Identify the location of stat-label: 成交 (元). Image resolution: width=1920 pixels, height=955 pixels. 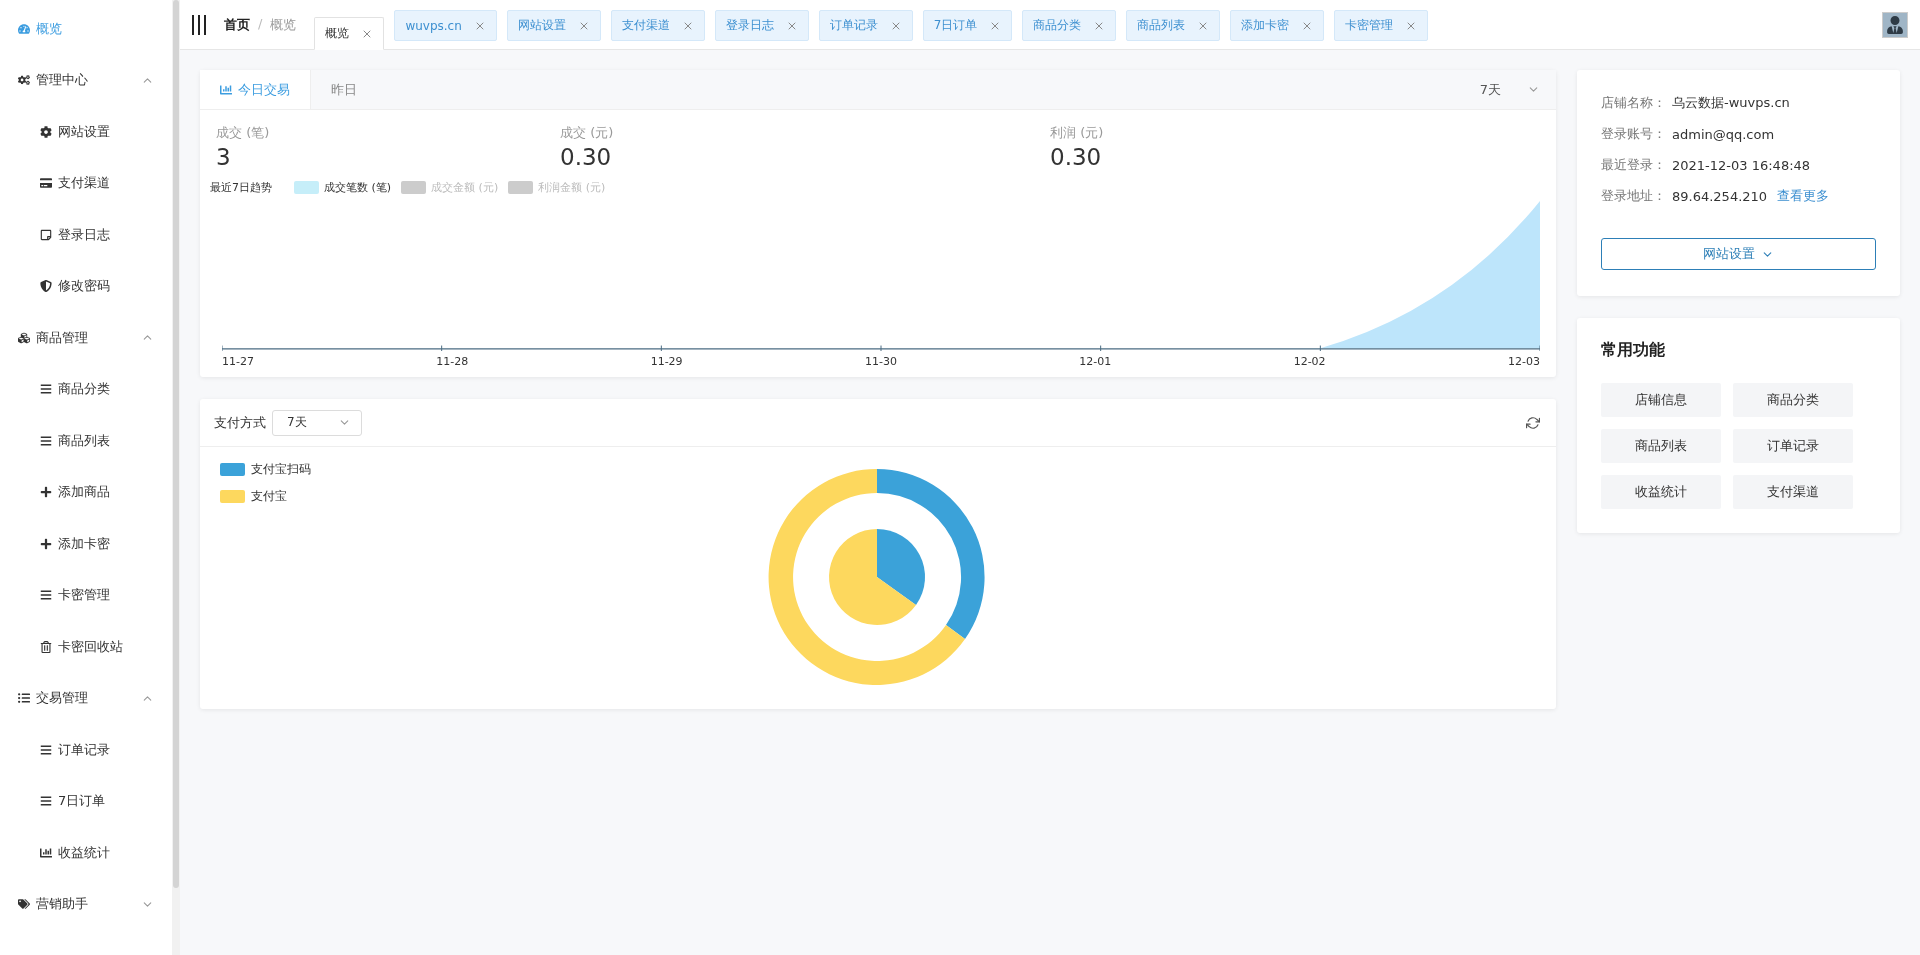
(587, 133).